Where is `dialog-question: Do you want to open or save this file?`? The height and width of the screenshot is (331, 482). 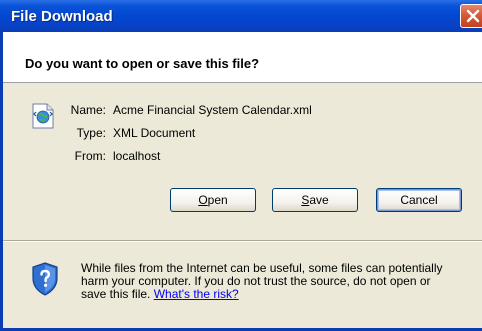 dialog-question: Do you want to open or save this file? is located at coordinates (142, 63).